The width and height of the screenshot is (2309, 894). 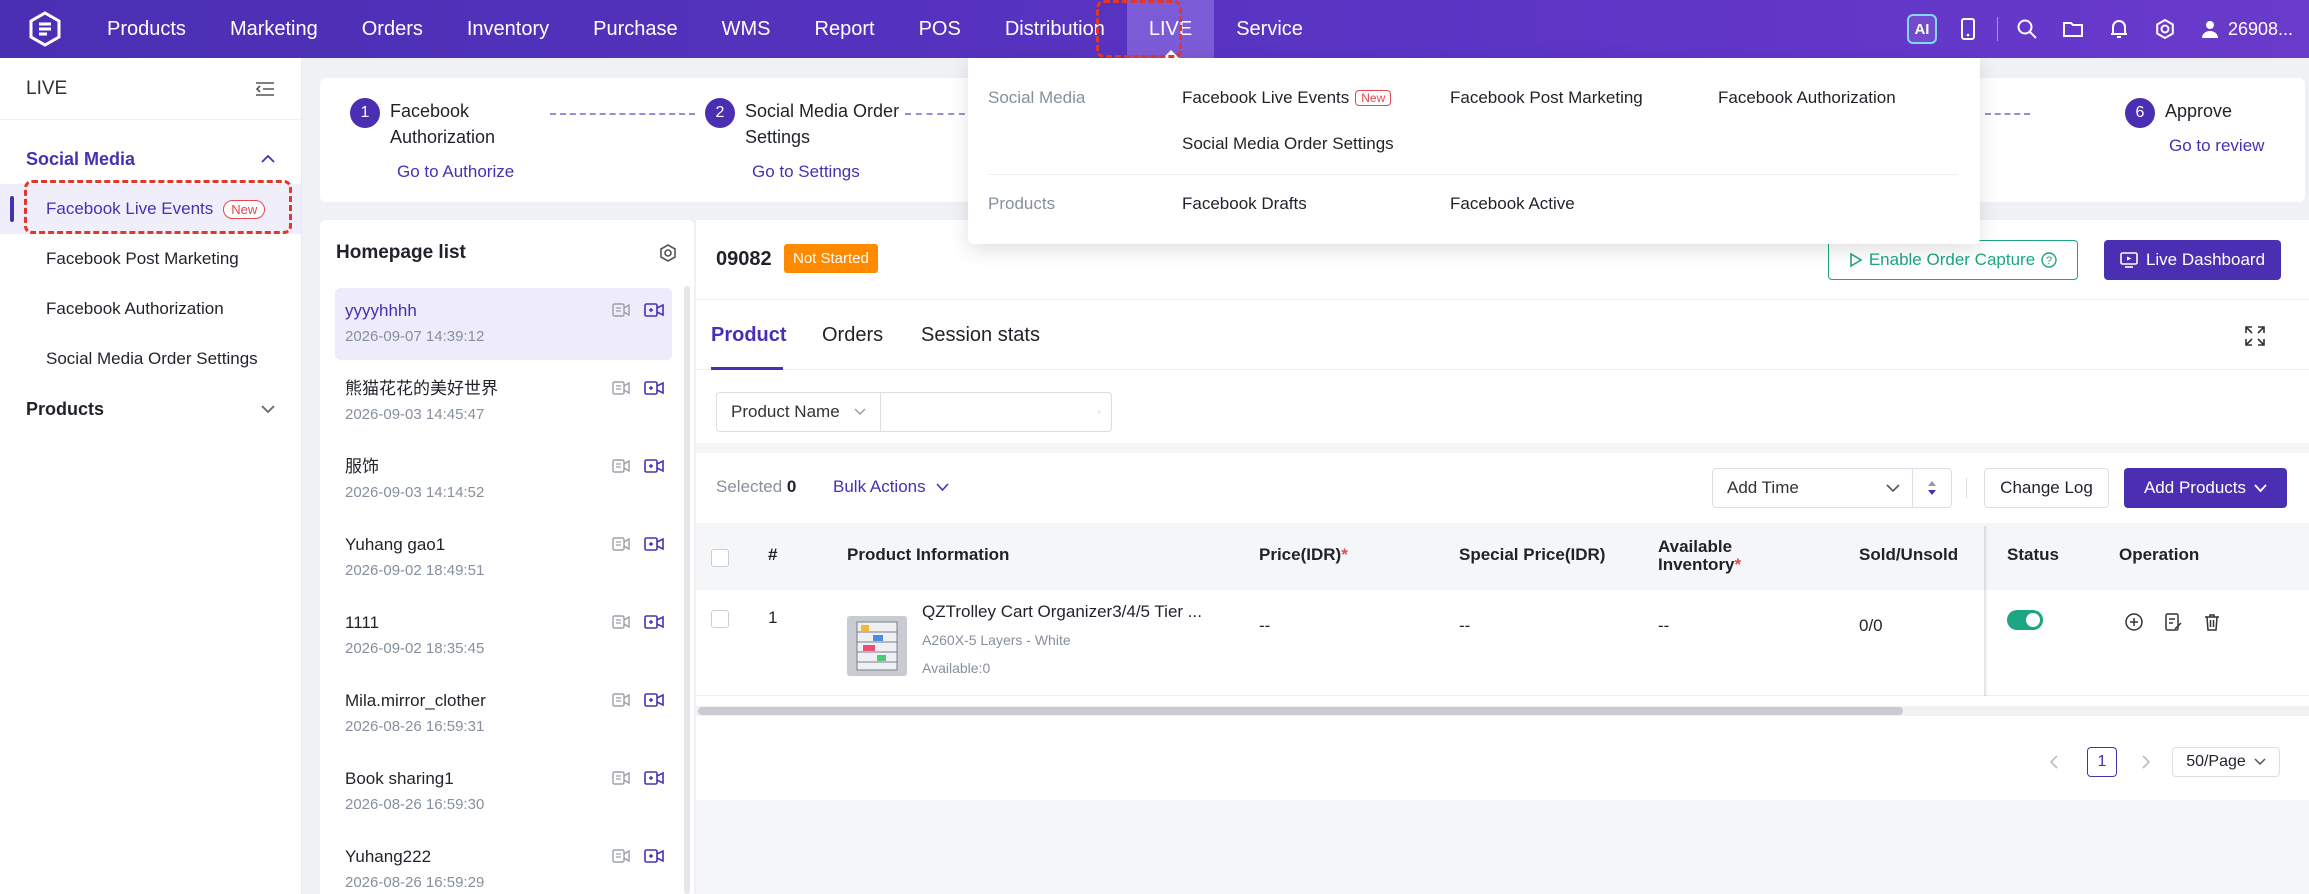 What do you see at coordinates (1287, 98) in the screenshot?
I see `menu-link-facebook-live-events: Facebook Live Events New` at bounding box center [1287, 98].